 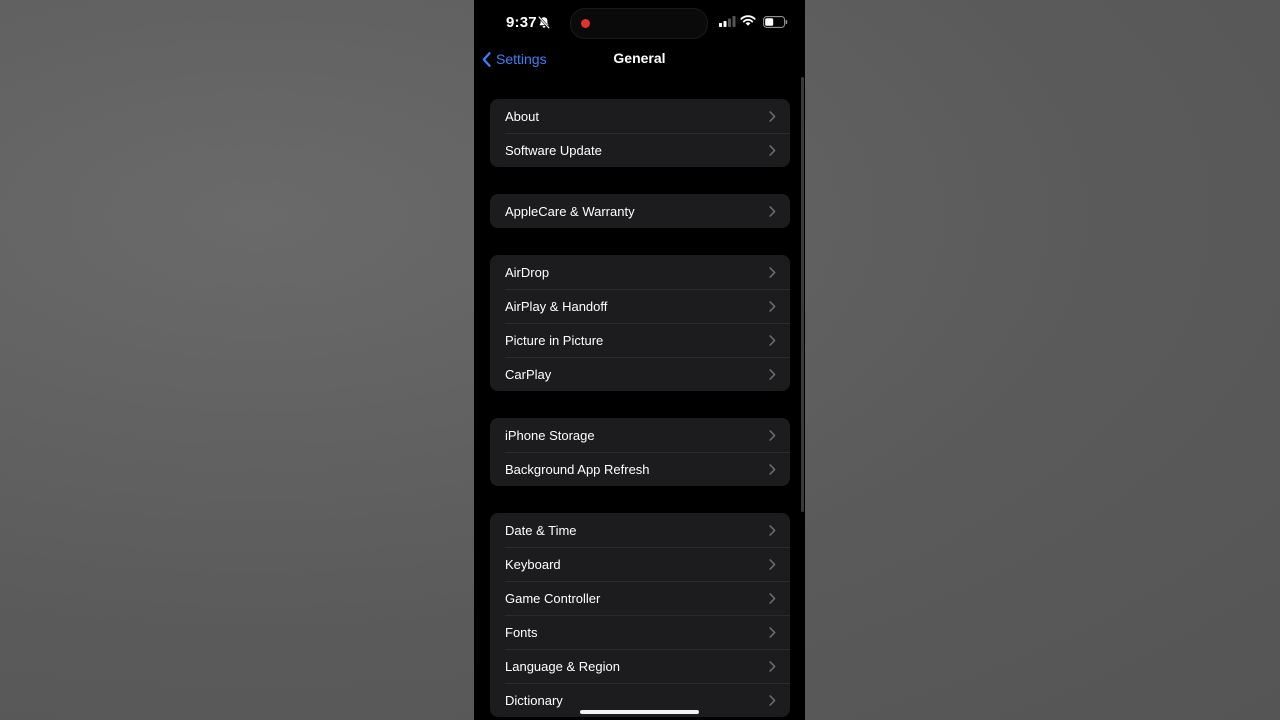 What do you see at coordinates (640, 666) in the screenshot?
I see `row-language-region: Language & Region` at bounding box center [640, 666].